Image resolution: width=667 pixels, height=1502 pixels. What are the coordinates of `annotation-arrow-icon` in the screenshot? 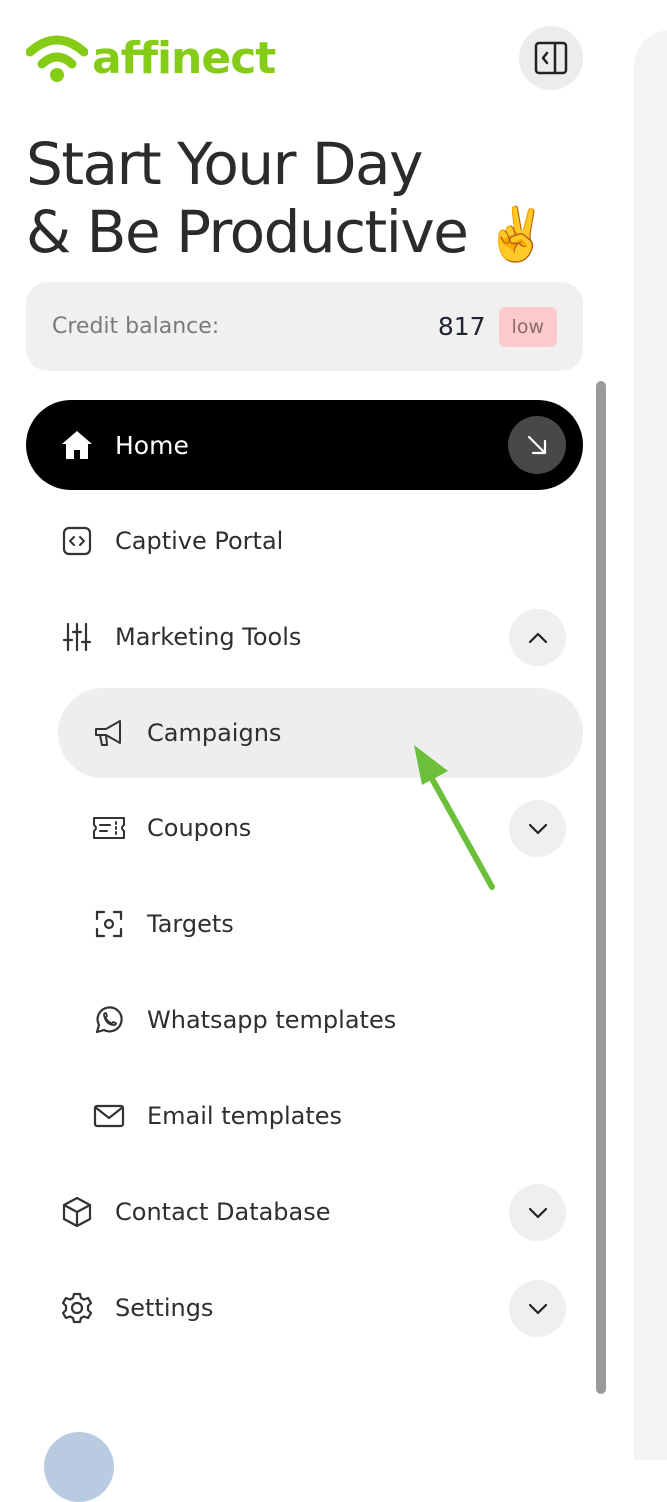 It's located at (454, 817).